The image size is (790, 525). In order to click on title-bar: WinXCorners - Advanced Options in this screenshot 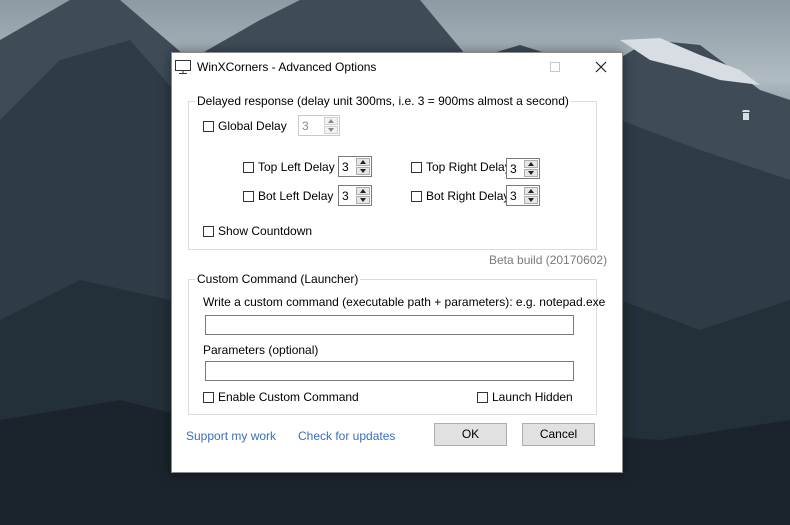, I will do `click(397, 67)`.